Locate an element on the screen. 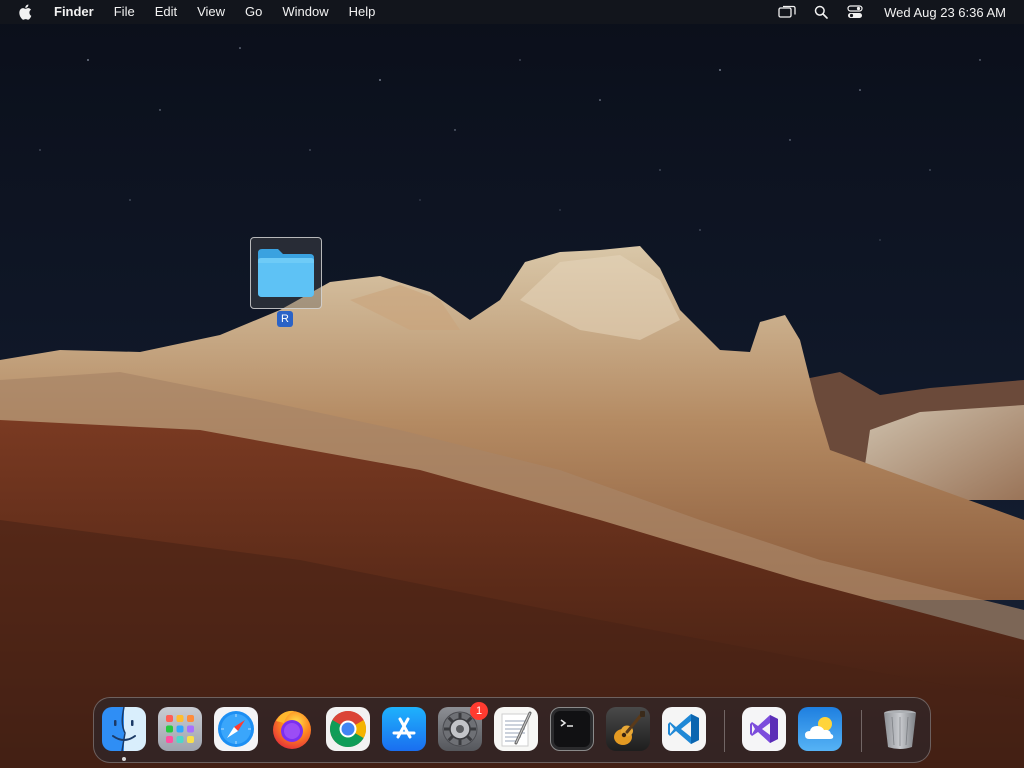 The height and width of the screenshot is (768, 1024). dock-launchpad is located at coordinates (180, 729).